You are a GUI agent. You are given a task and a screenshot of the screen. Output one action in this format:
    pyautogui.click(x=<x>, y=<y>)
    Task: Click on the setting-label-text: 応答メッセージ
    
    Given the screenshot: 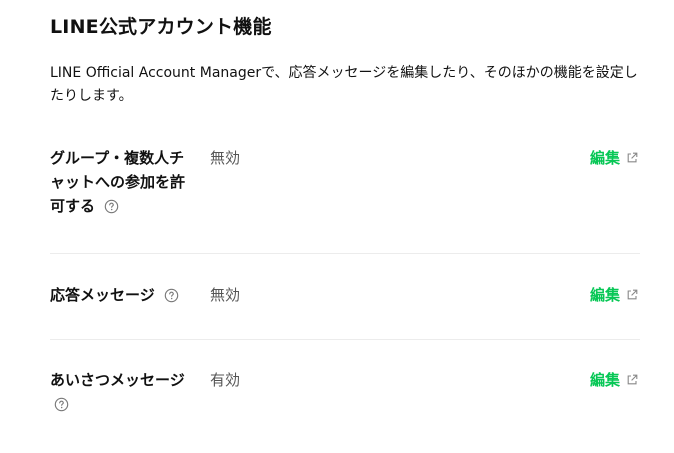 What is the action you would take?
    pyautogui.click(x=102, y=295)
    